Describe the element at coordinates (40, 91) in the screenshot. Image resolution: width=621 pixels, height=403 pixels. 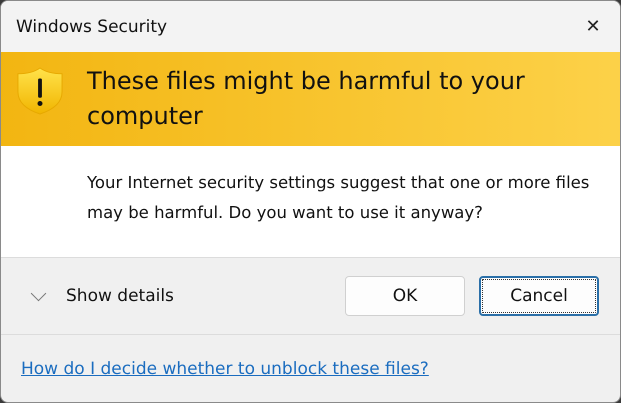
I see `warning-shield-icon` at that location.